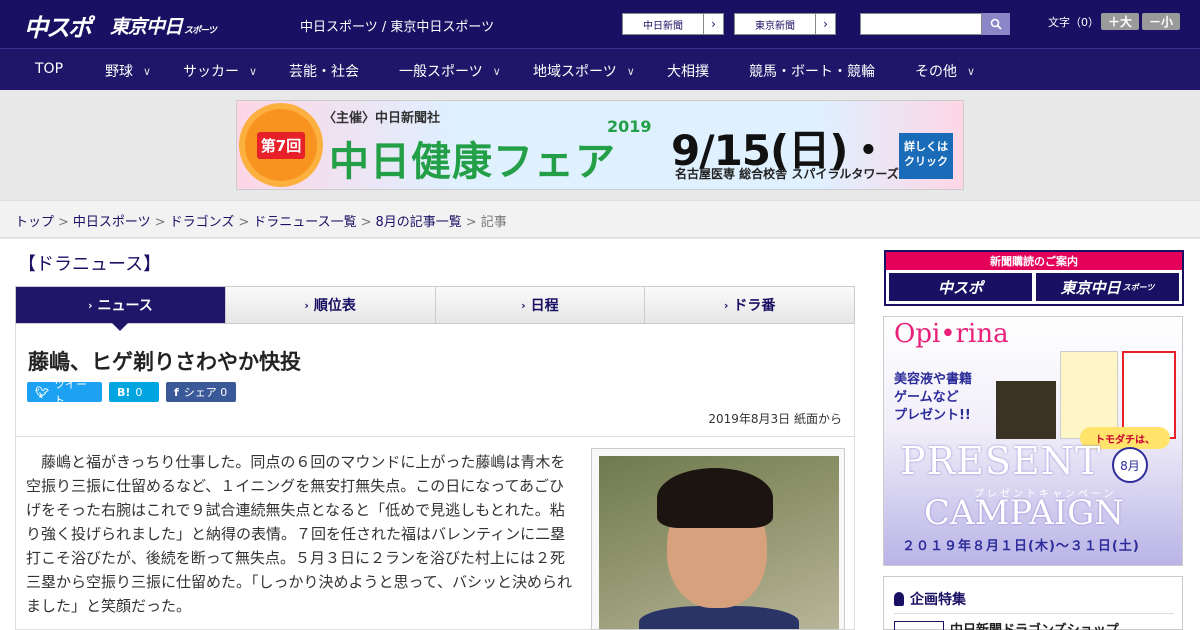  Describe the element at coordinates (919, 625) in the screenshot. I see `feature-thumbnail` at that location.